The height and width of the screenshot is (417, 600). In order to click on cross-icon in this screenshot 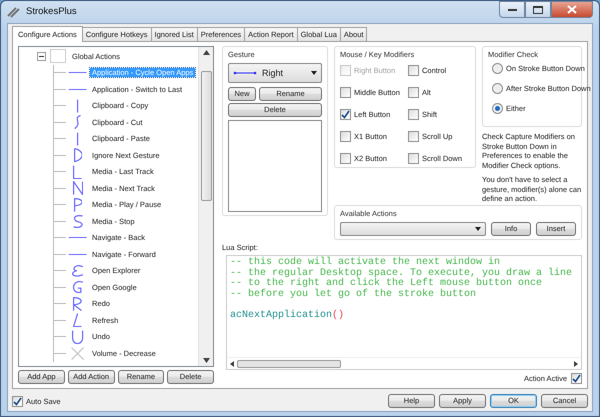, I will do `click(78, 353)`.